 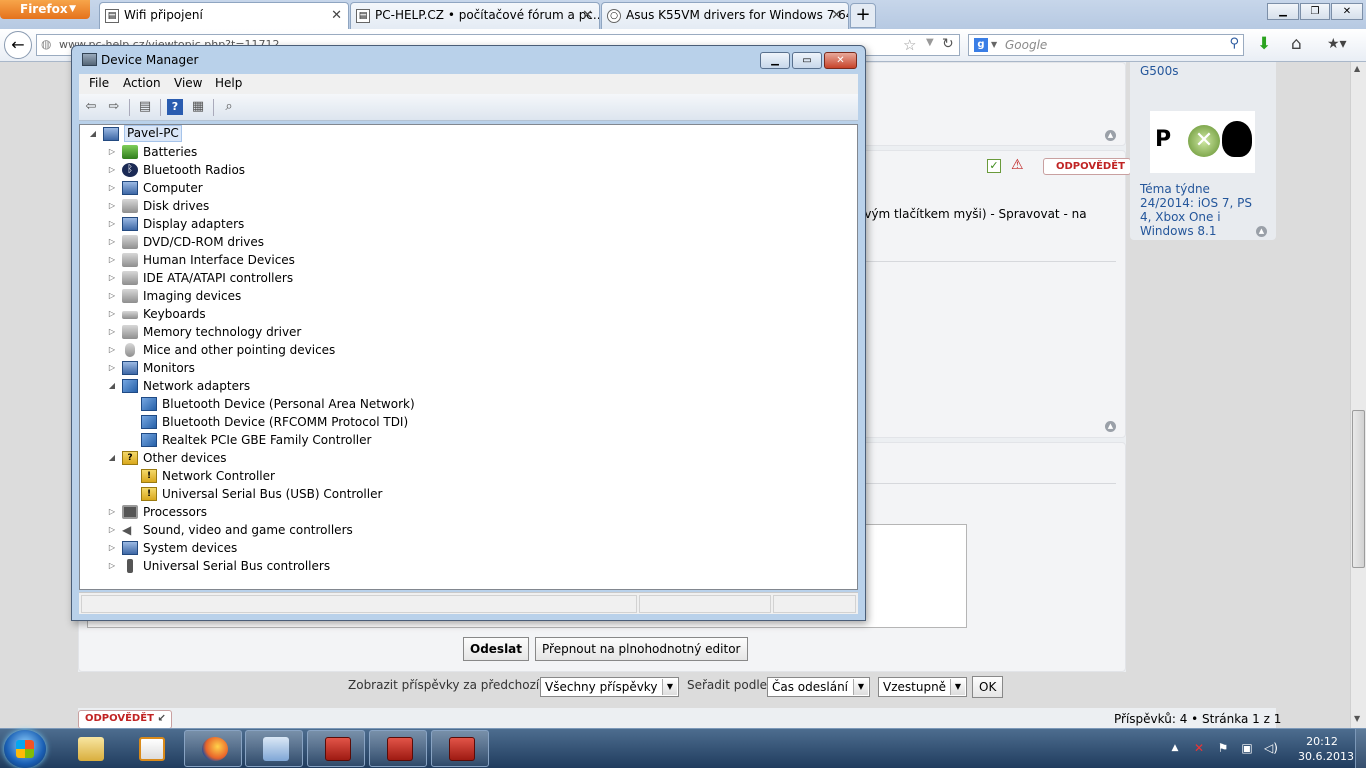 What do you see at coordinates (89, 748) in the screenshot?
I see `taskbar-explorer` at bounding box center [89, 748].